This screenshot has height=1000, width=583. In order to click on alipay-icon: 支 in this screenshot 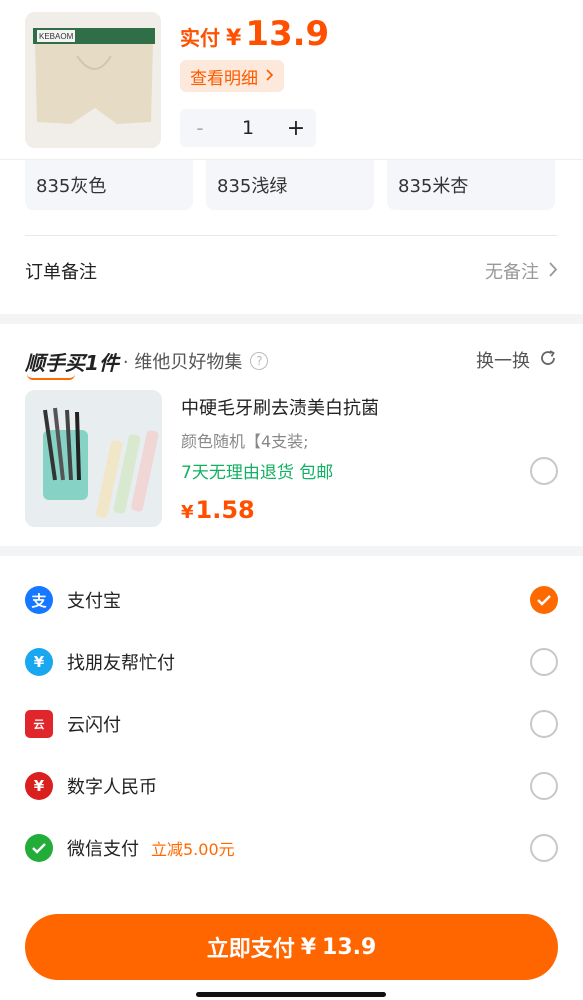, I will do `click(39, 600)`.